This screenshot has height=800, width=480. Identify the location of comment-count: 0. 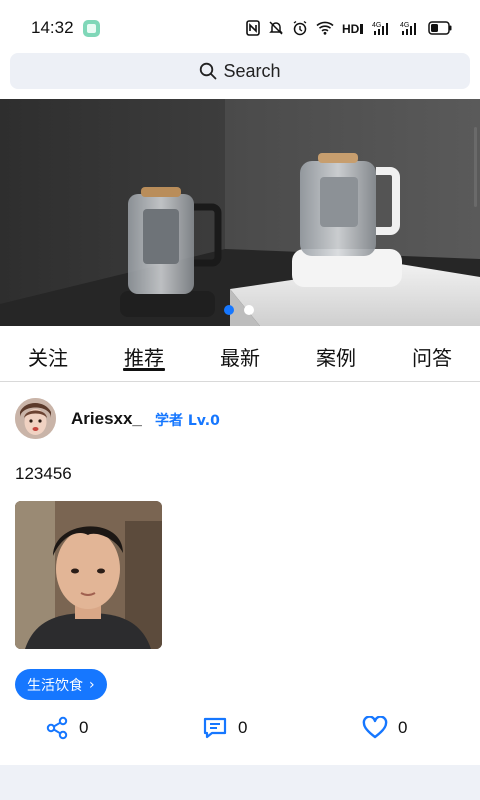
(243, 727).